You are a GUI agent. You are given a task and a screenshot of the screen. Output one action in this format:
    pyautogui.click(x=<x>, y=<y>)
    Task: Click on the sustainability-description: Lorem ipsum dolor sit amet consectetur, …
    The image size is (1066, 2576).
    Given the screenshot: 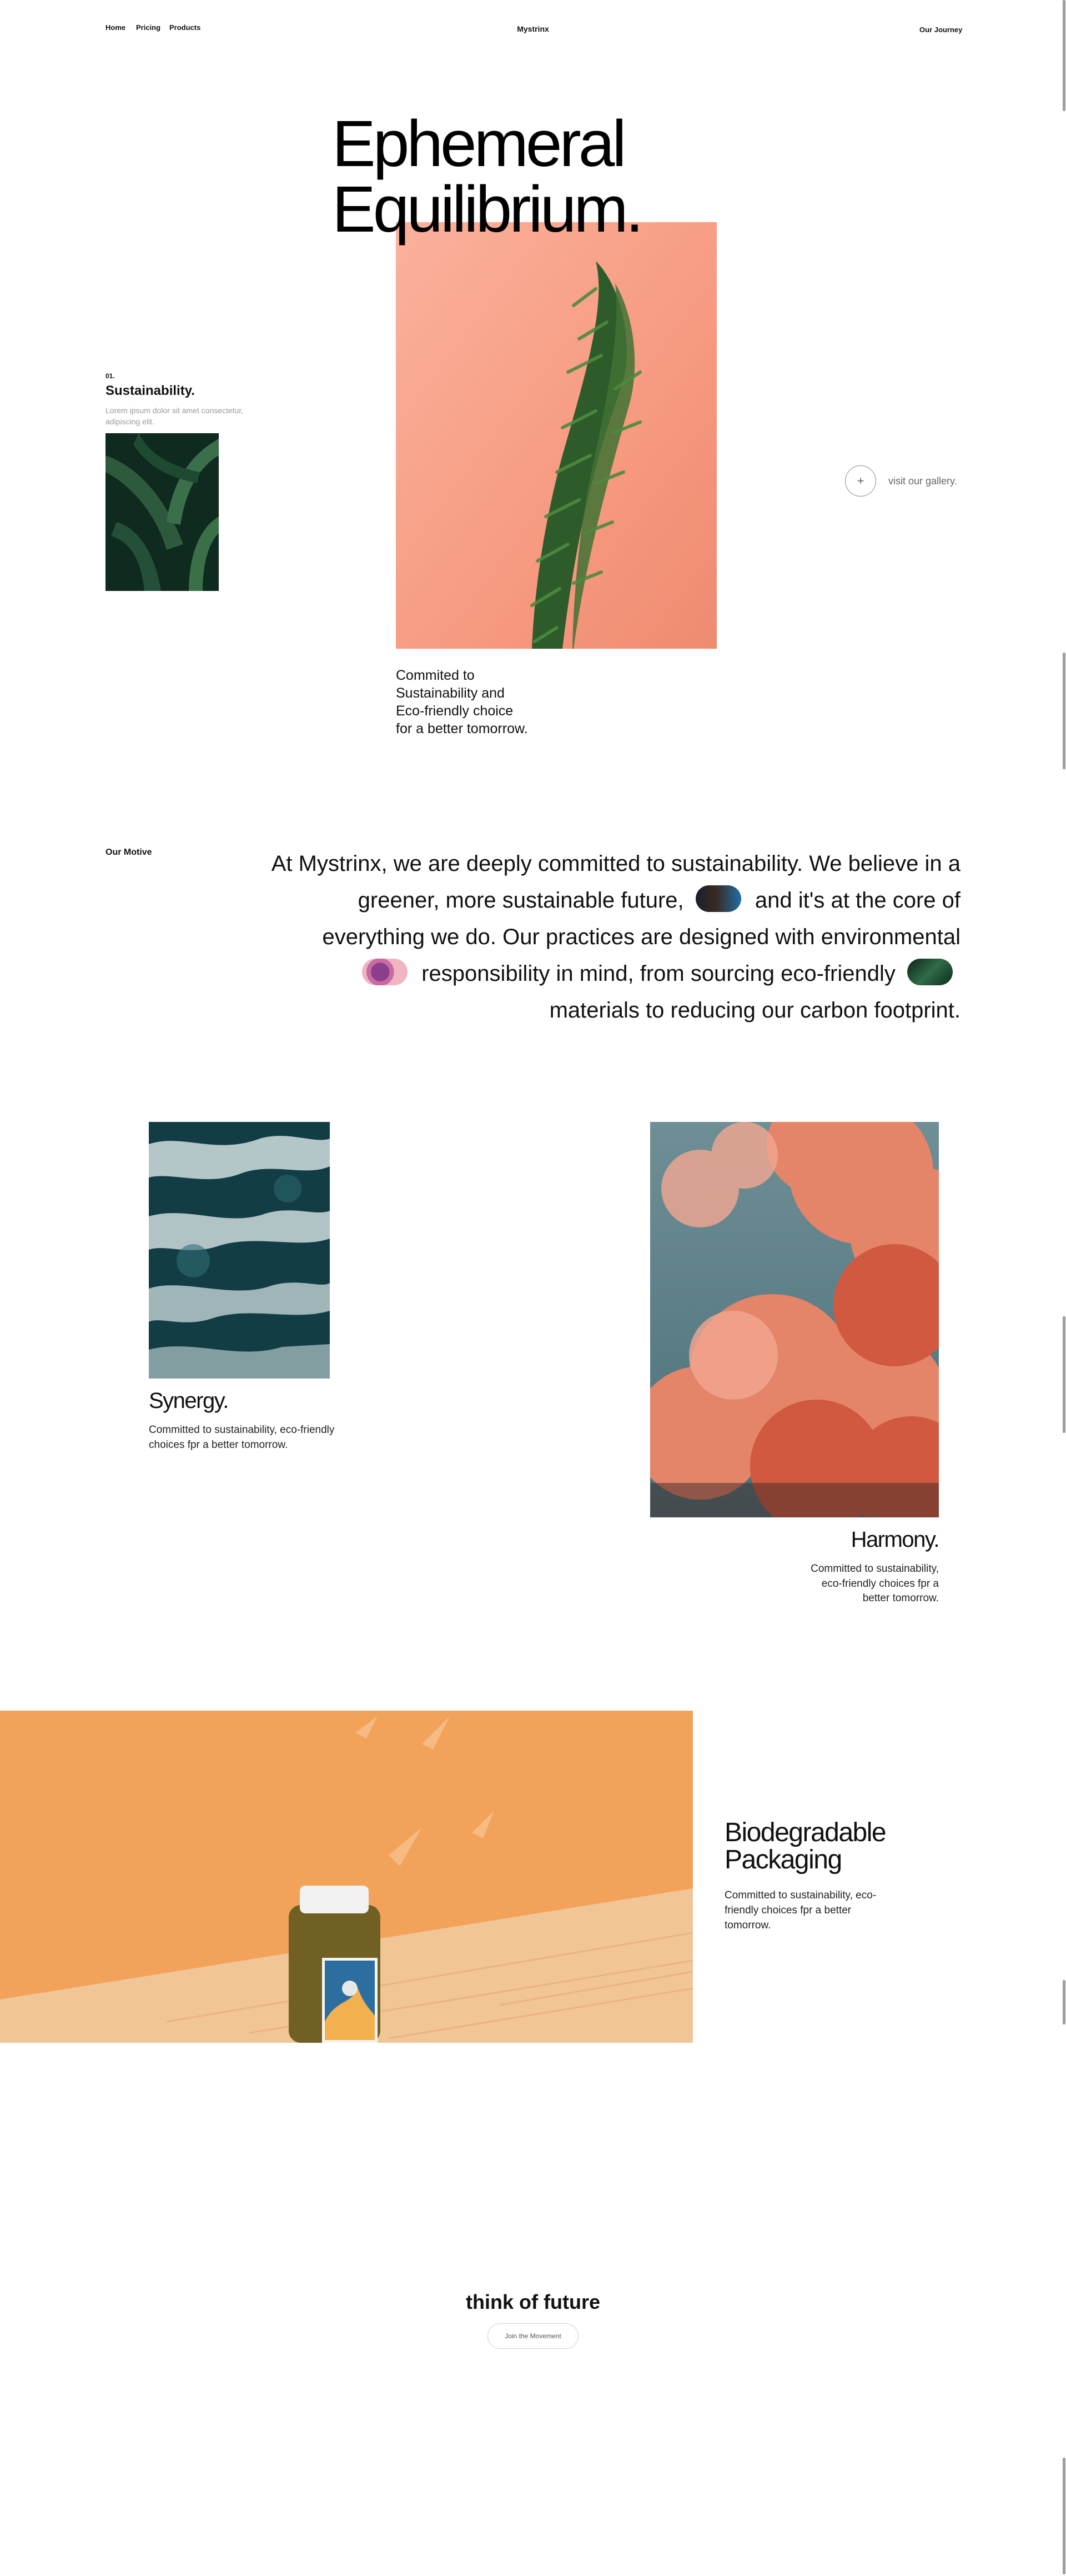 What is the action you would take?
    pyautogui.click(x=174, y=416)
    